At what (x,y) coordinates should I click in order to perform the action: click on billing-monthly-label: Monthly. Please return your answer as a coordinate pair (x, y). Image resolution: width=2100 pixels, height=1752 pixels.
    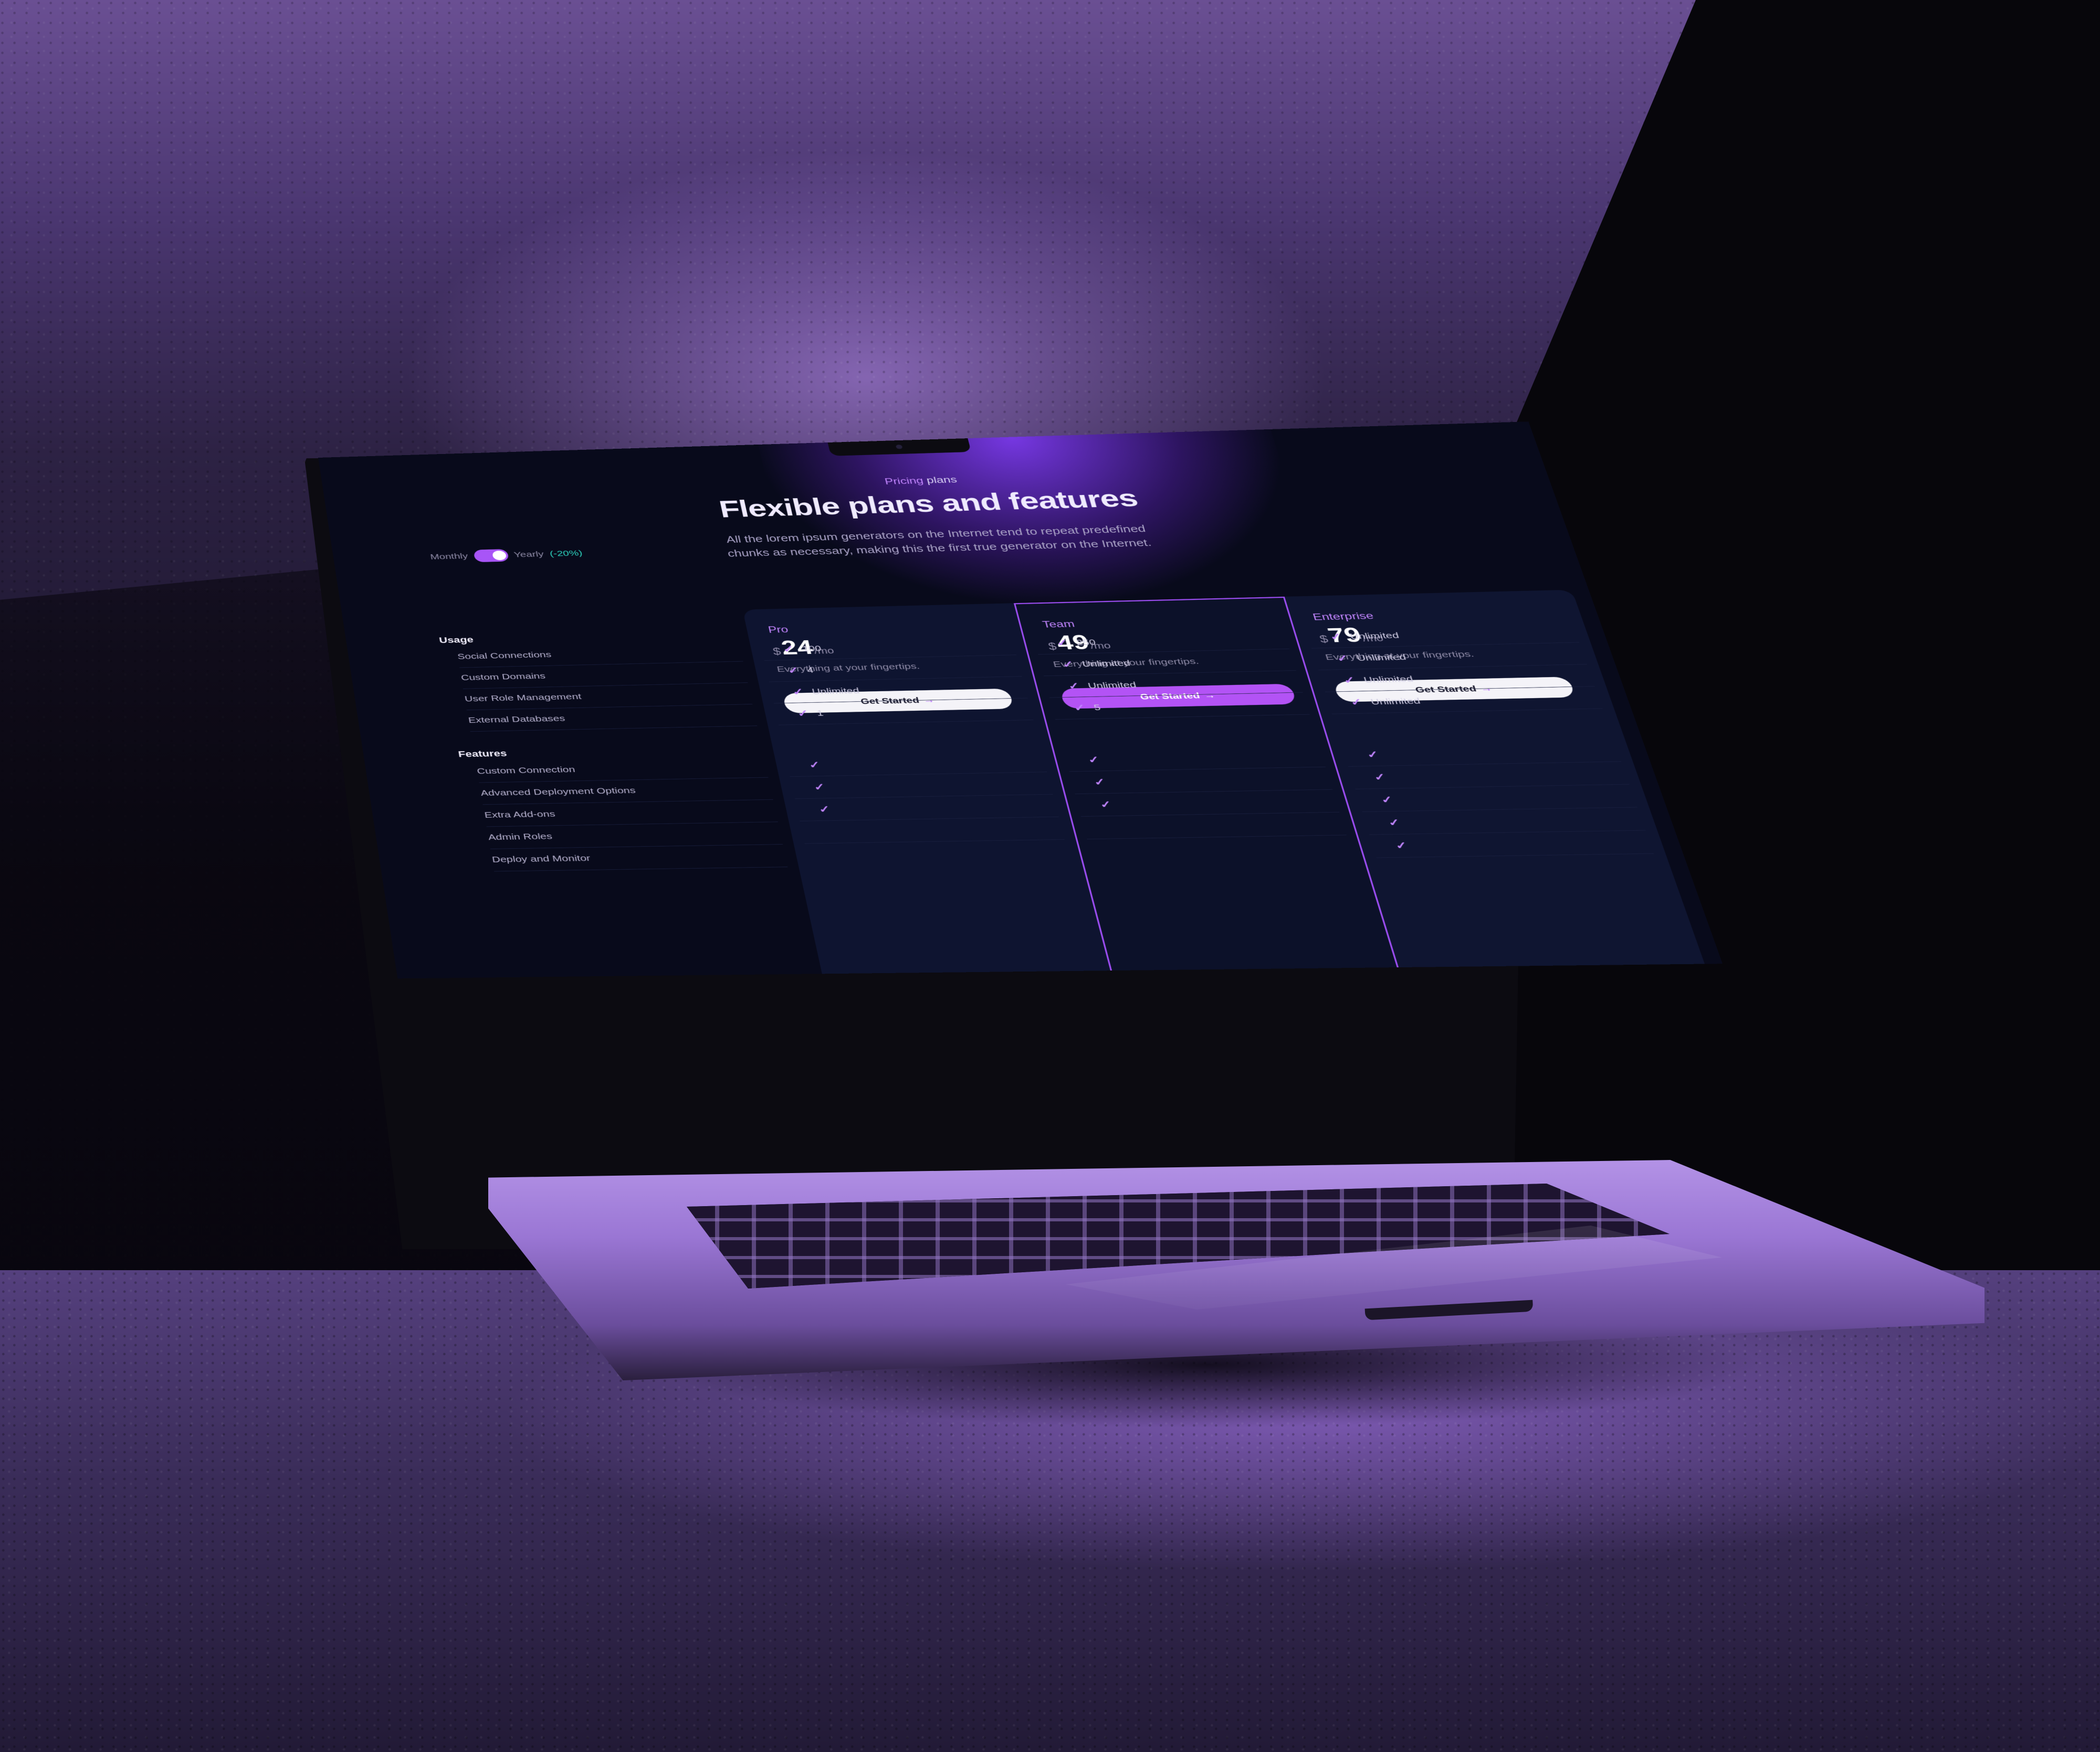
    Looking at the image, I should click on (448, 557).